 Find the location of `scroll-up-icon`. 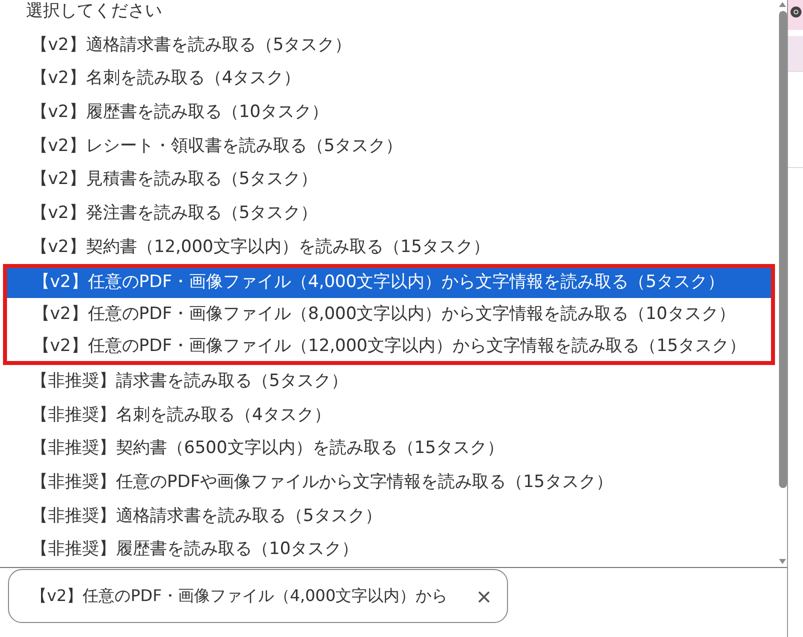

scroll-up-icon is located at coordinates (782, 4).